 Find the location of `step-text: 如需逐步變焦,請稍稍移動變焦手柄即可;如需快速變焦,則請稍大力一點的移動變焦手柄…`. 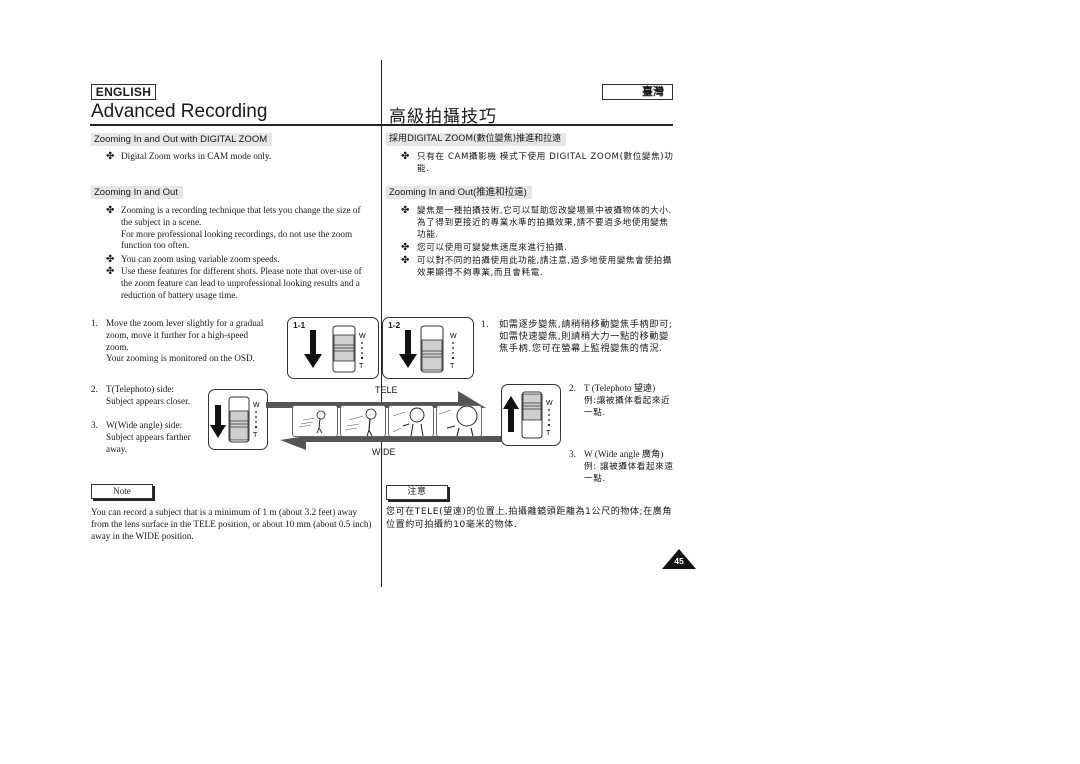

step-text: 如需逐步變焦,請稍稍移動變焦手柄即可;如需快速變焦,則請稍大力一點的移動變焦手柄… is located at coordinates (586, 336).